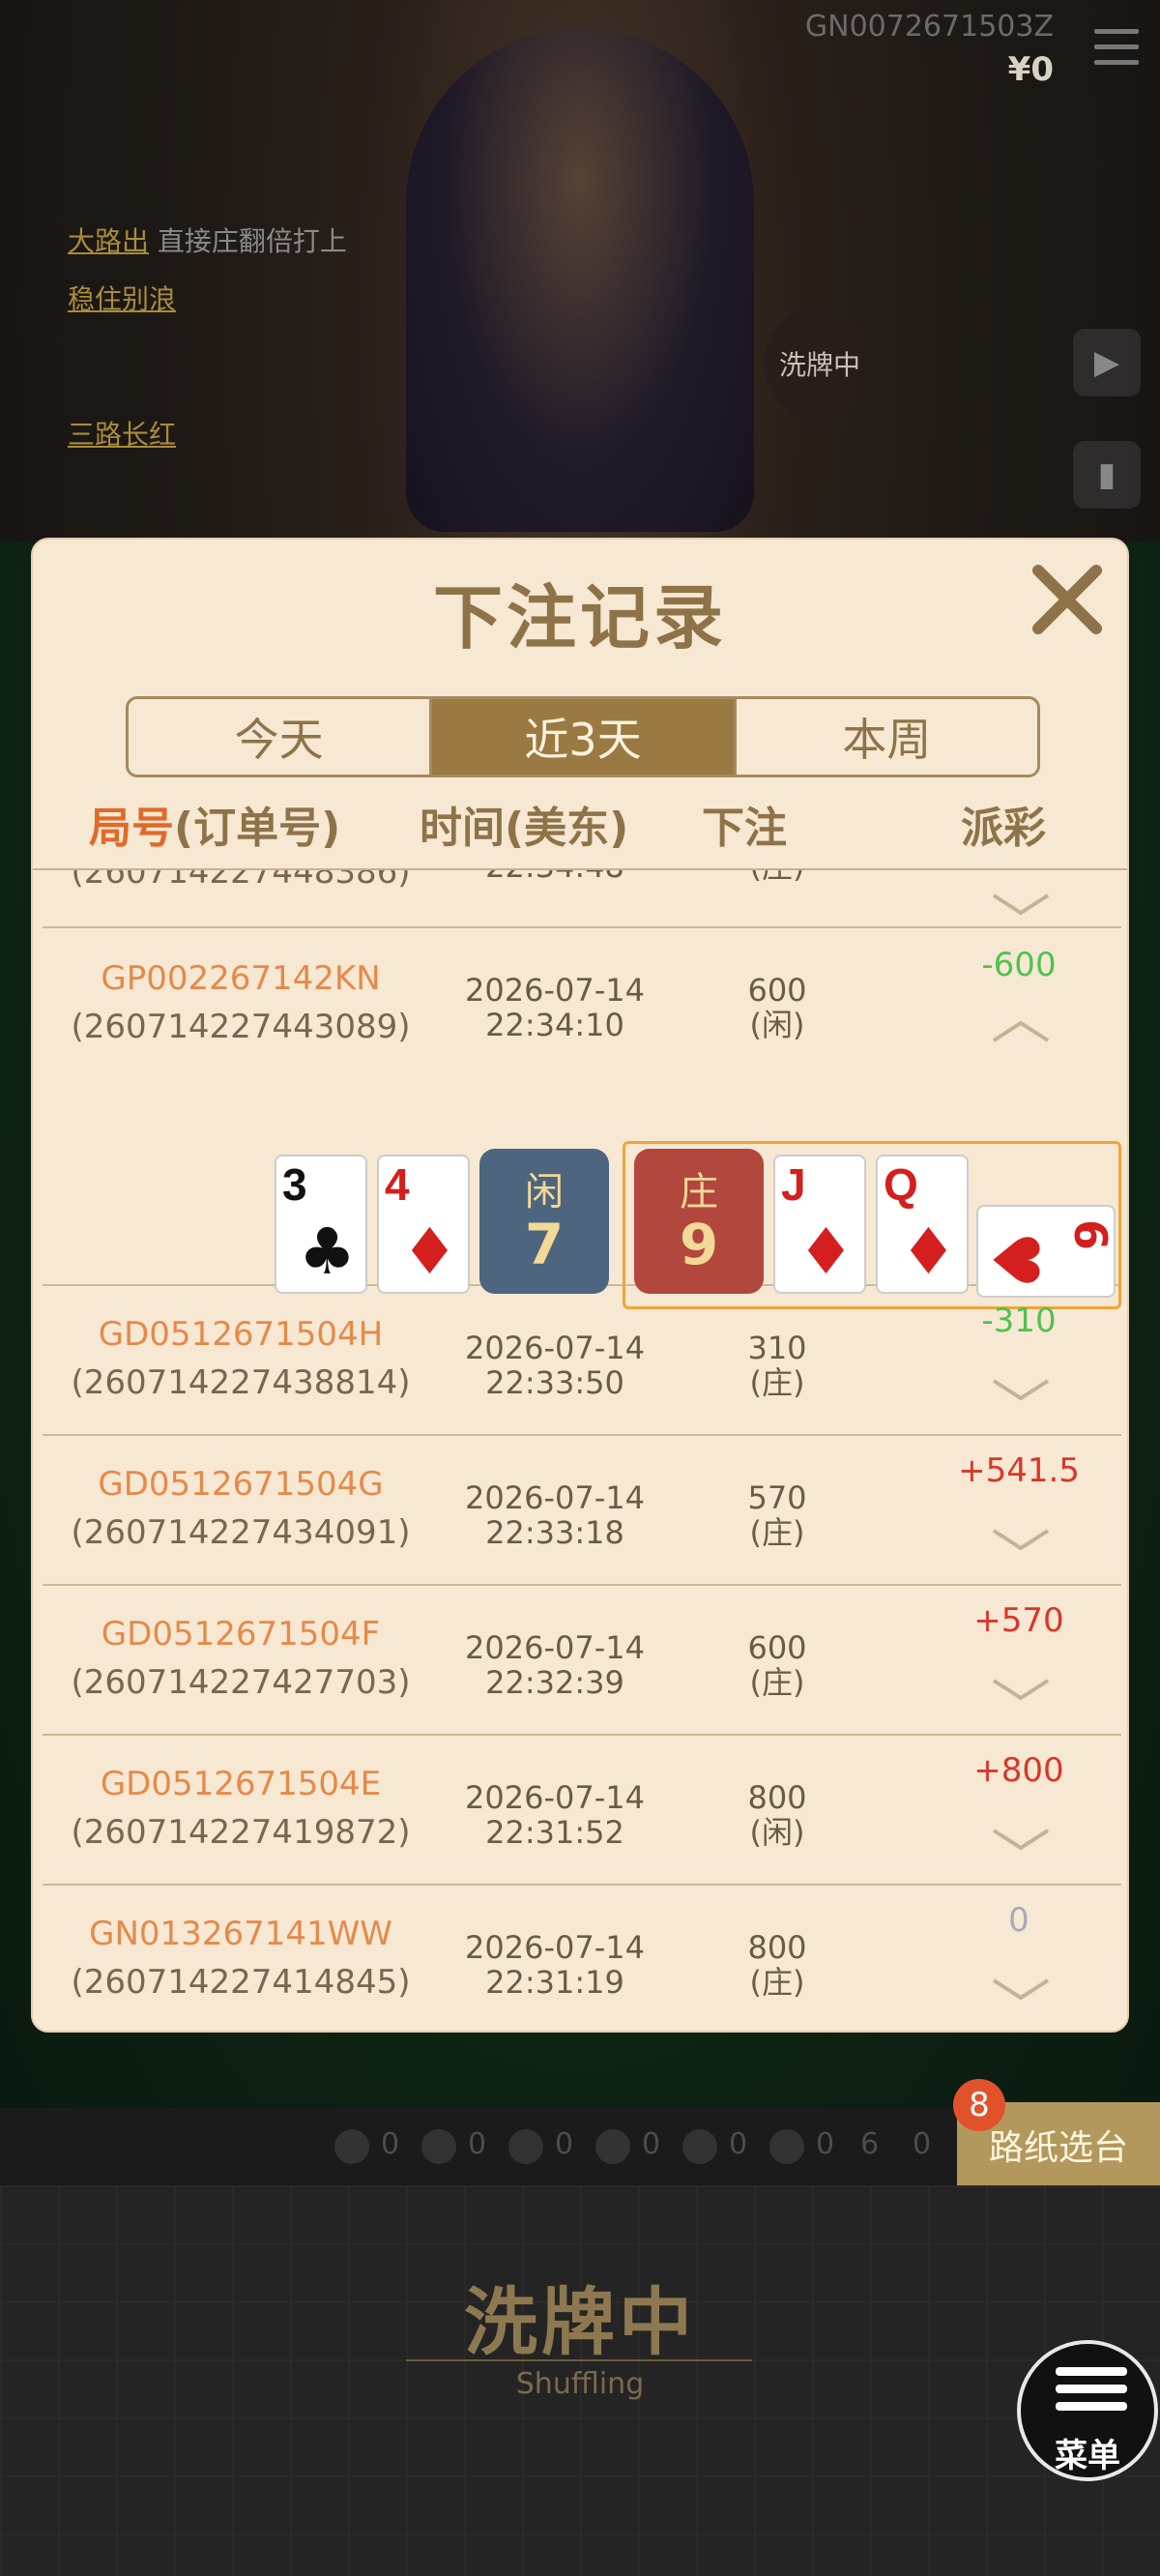  I want to click on row-id-cell: GP002267142KN (260714227443089), so click(241, 1002).